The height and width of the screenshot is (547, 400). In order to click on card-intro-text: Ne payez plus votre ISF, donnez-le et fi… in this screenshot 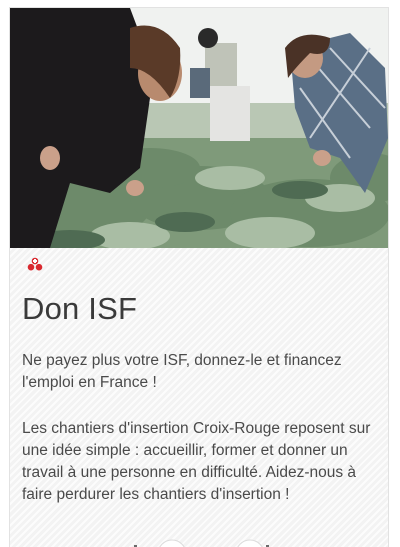, I will do `click(182, 371)`.